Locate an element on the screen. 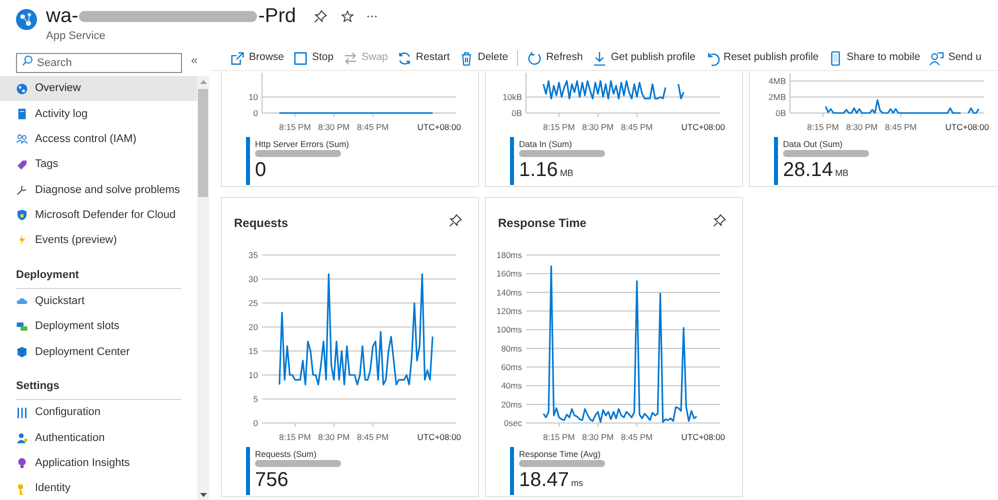 This screenshot has width=998, height=500. axis-label: 15 is located at coordinates (253, 351).